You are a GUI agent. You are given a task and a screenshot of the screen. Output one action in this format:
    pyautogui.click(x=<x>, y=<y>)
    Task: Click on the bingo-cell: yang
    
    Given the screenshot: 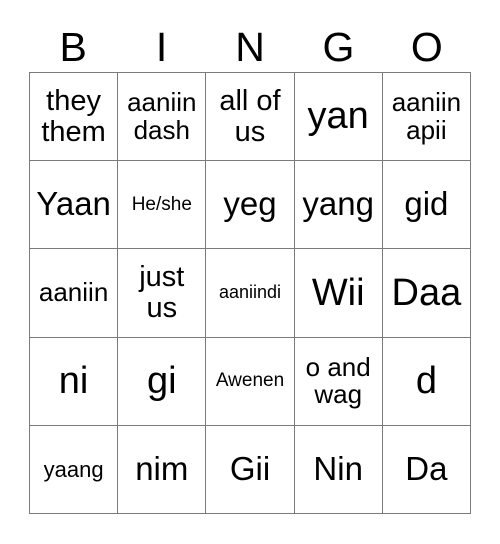 What is the action you would take?
    pyautogui.click(x=338, y=205)
    